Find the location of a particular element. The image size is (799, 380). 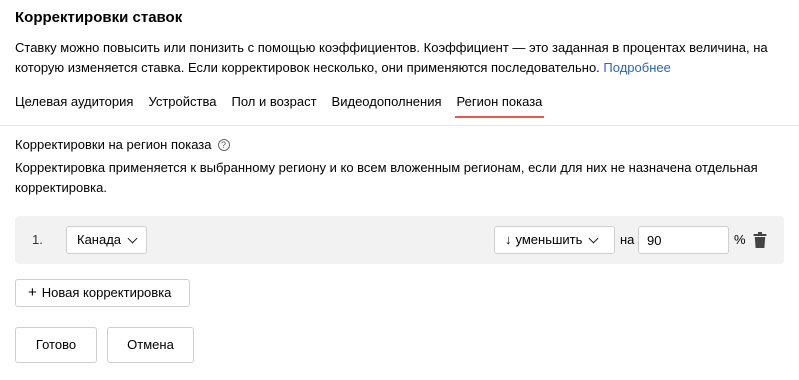

plus-icon: + is located at coordinates (32, 292).